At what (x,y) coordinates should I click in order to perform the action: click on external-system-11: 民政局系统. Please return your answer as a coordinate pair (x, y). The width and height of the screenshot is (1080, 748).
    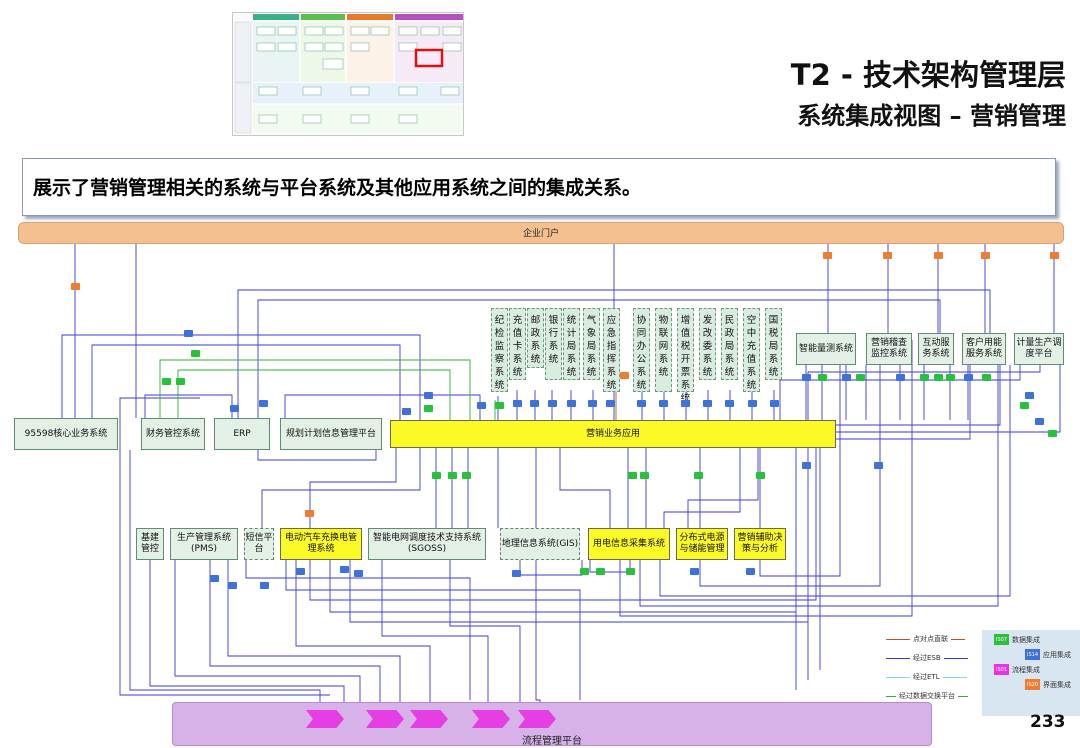
    Looking at the image, I should click on (729, 344).